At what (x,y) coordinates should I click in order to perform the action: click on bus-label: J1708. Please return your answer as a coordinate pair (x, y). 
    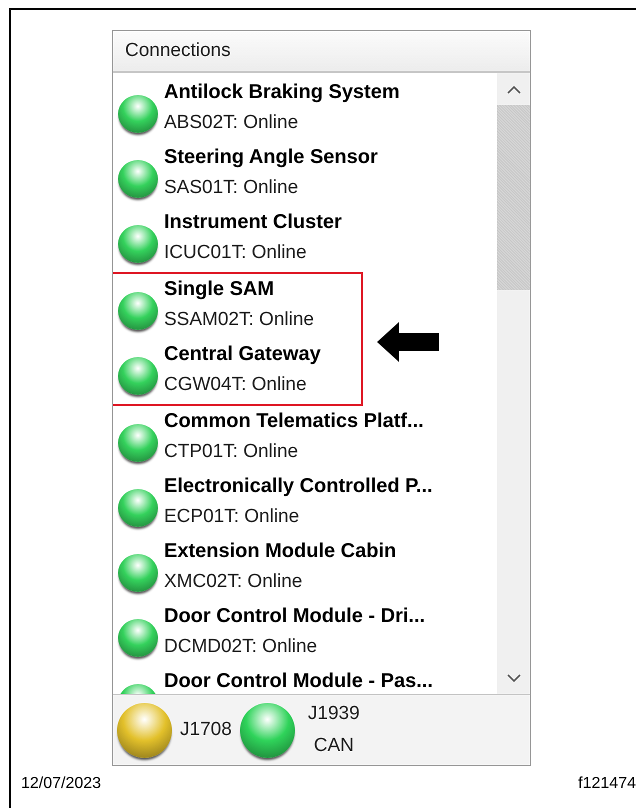
    Looking at the image, I should click on (206, 730).